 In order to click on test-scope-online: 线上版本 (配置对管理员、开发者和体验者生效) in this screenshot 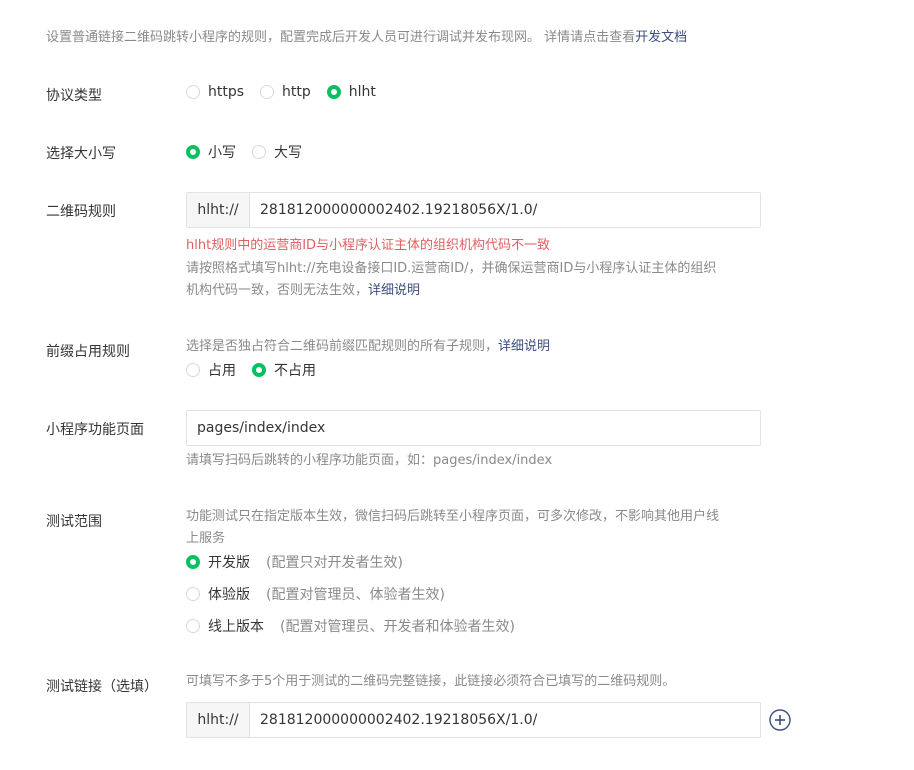, I will do `click(358, 626)`.